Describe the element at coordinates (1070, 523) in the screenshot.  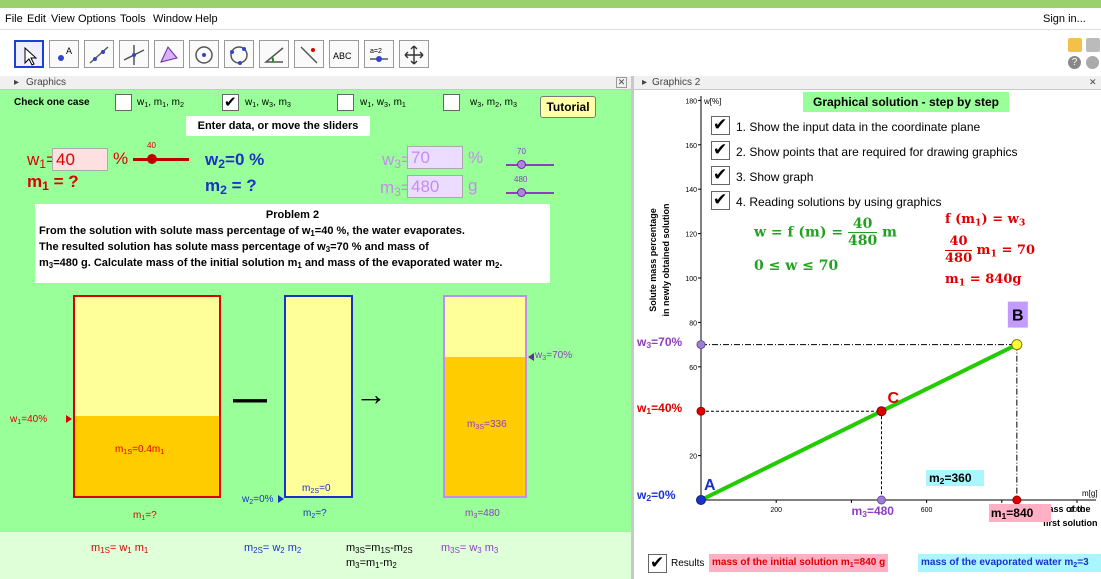
I see `x-axis-side-label-2: first solution` at that location.